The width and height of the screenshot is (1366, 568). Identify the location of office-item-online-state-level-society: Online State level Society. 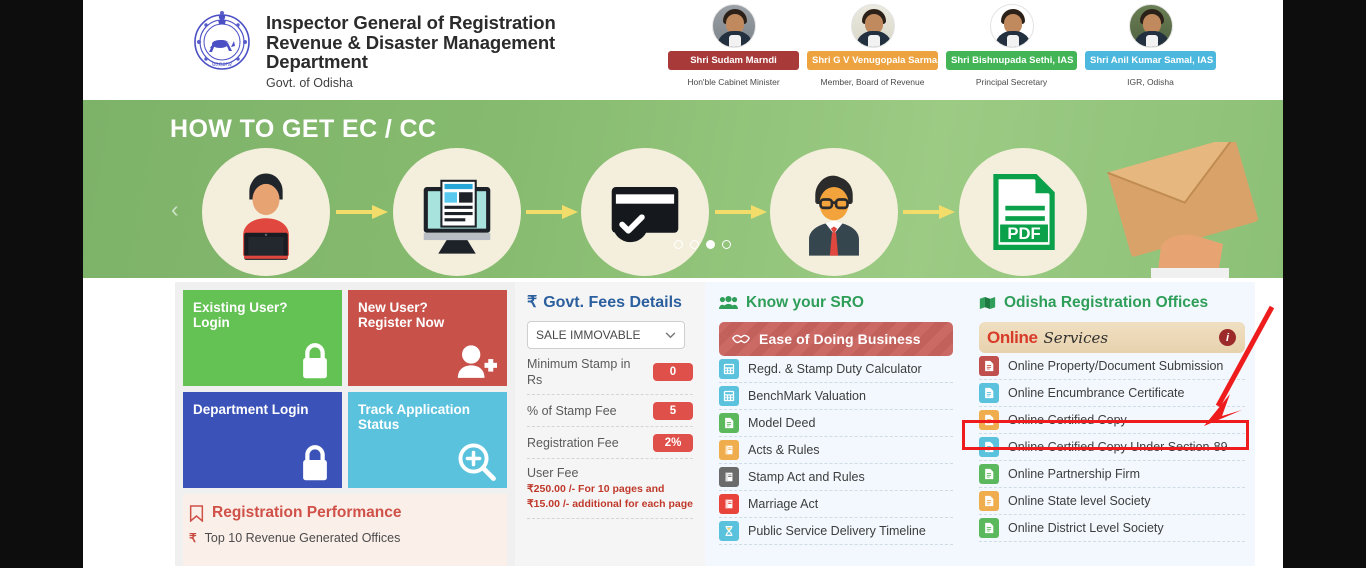
(1112, 501).